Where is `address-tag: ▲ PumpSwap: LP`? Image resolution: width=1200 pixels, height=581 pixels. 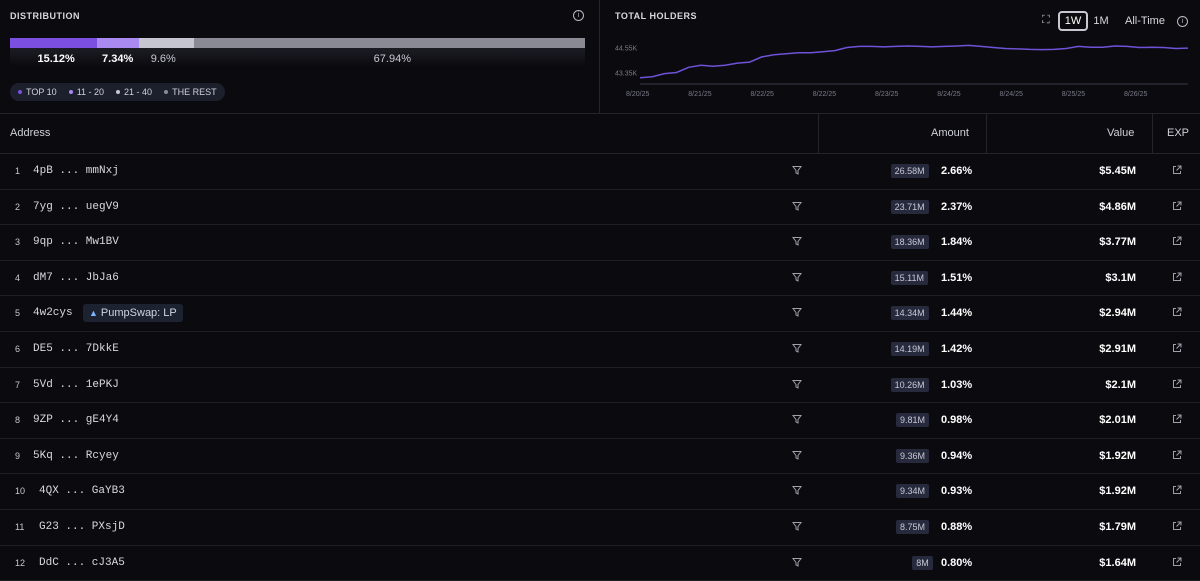
address-tag: ▲ PumpSwap: LP is located at coordinates (133, 313).